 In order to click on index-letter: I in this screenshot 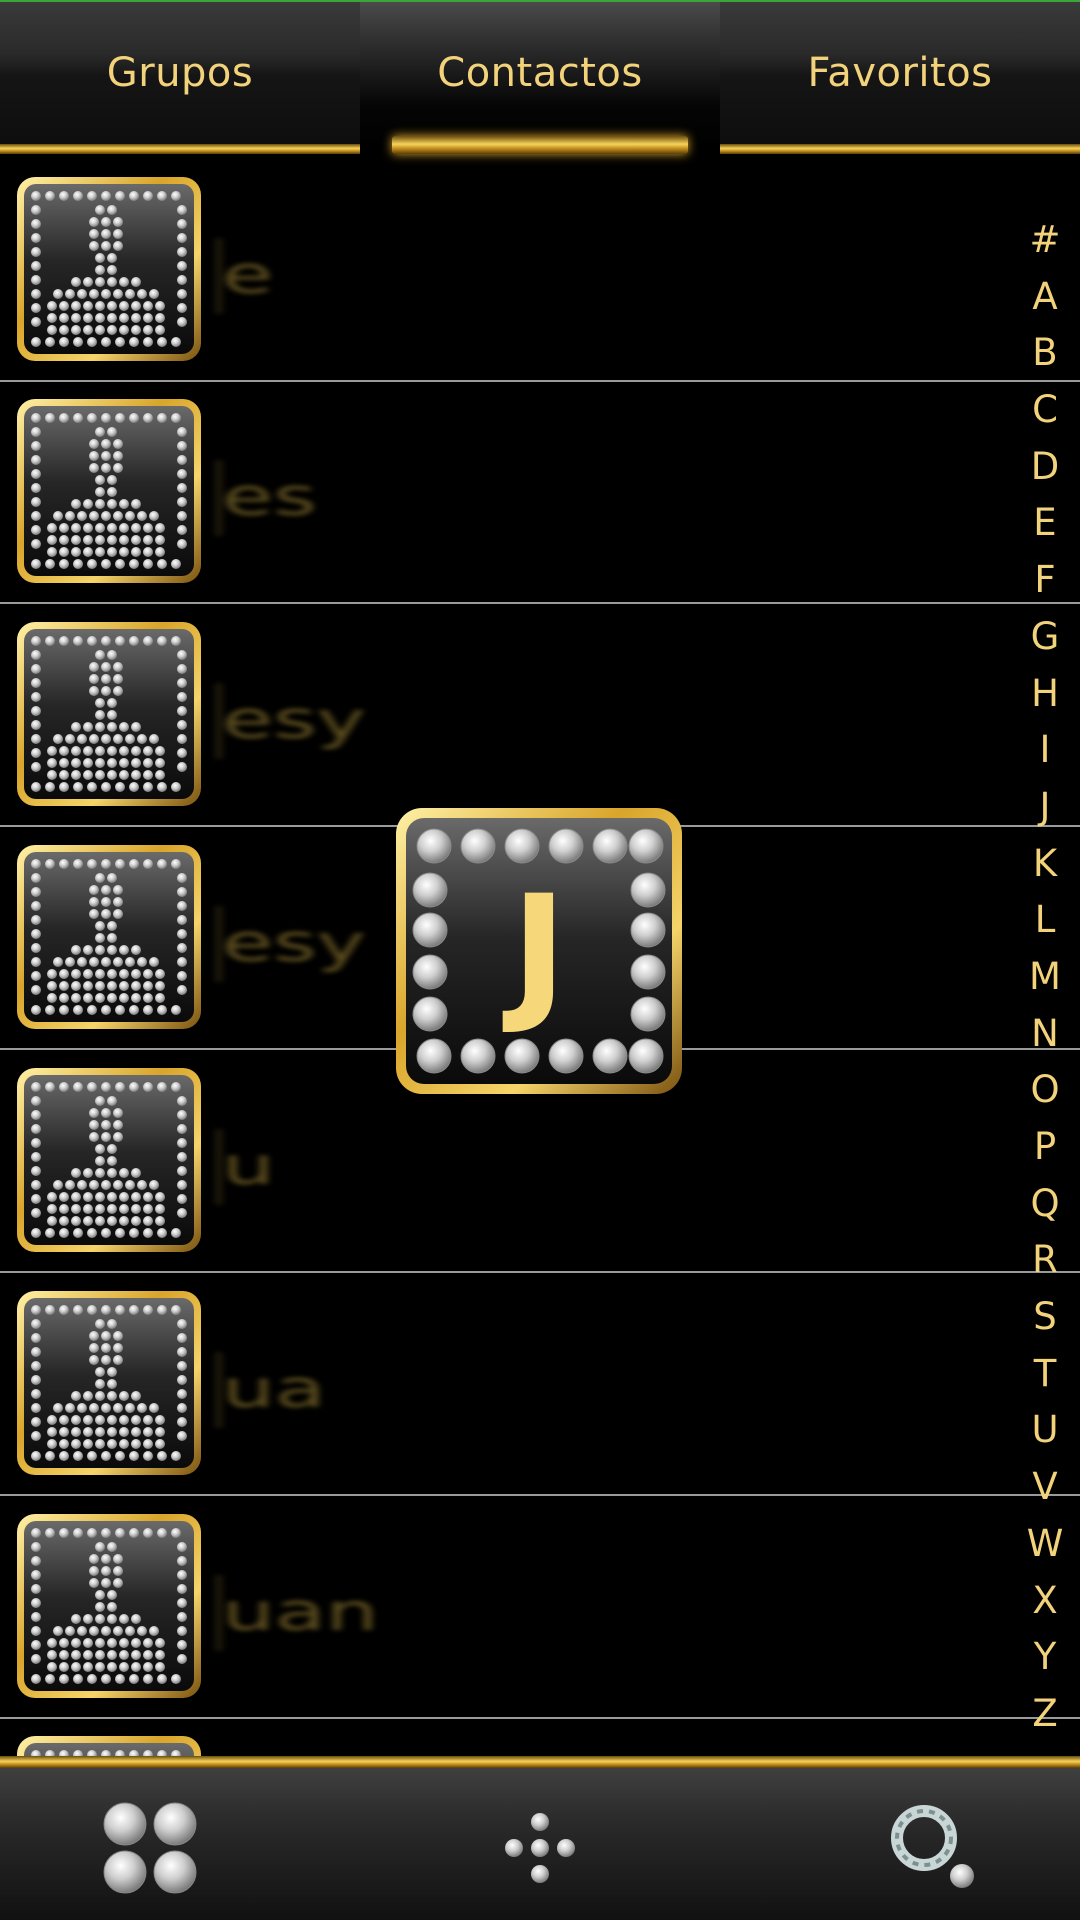, I will do `click(1045, 750)`.